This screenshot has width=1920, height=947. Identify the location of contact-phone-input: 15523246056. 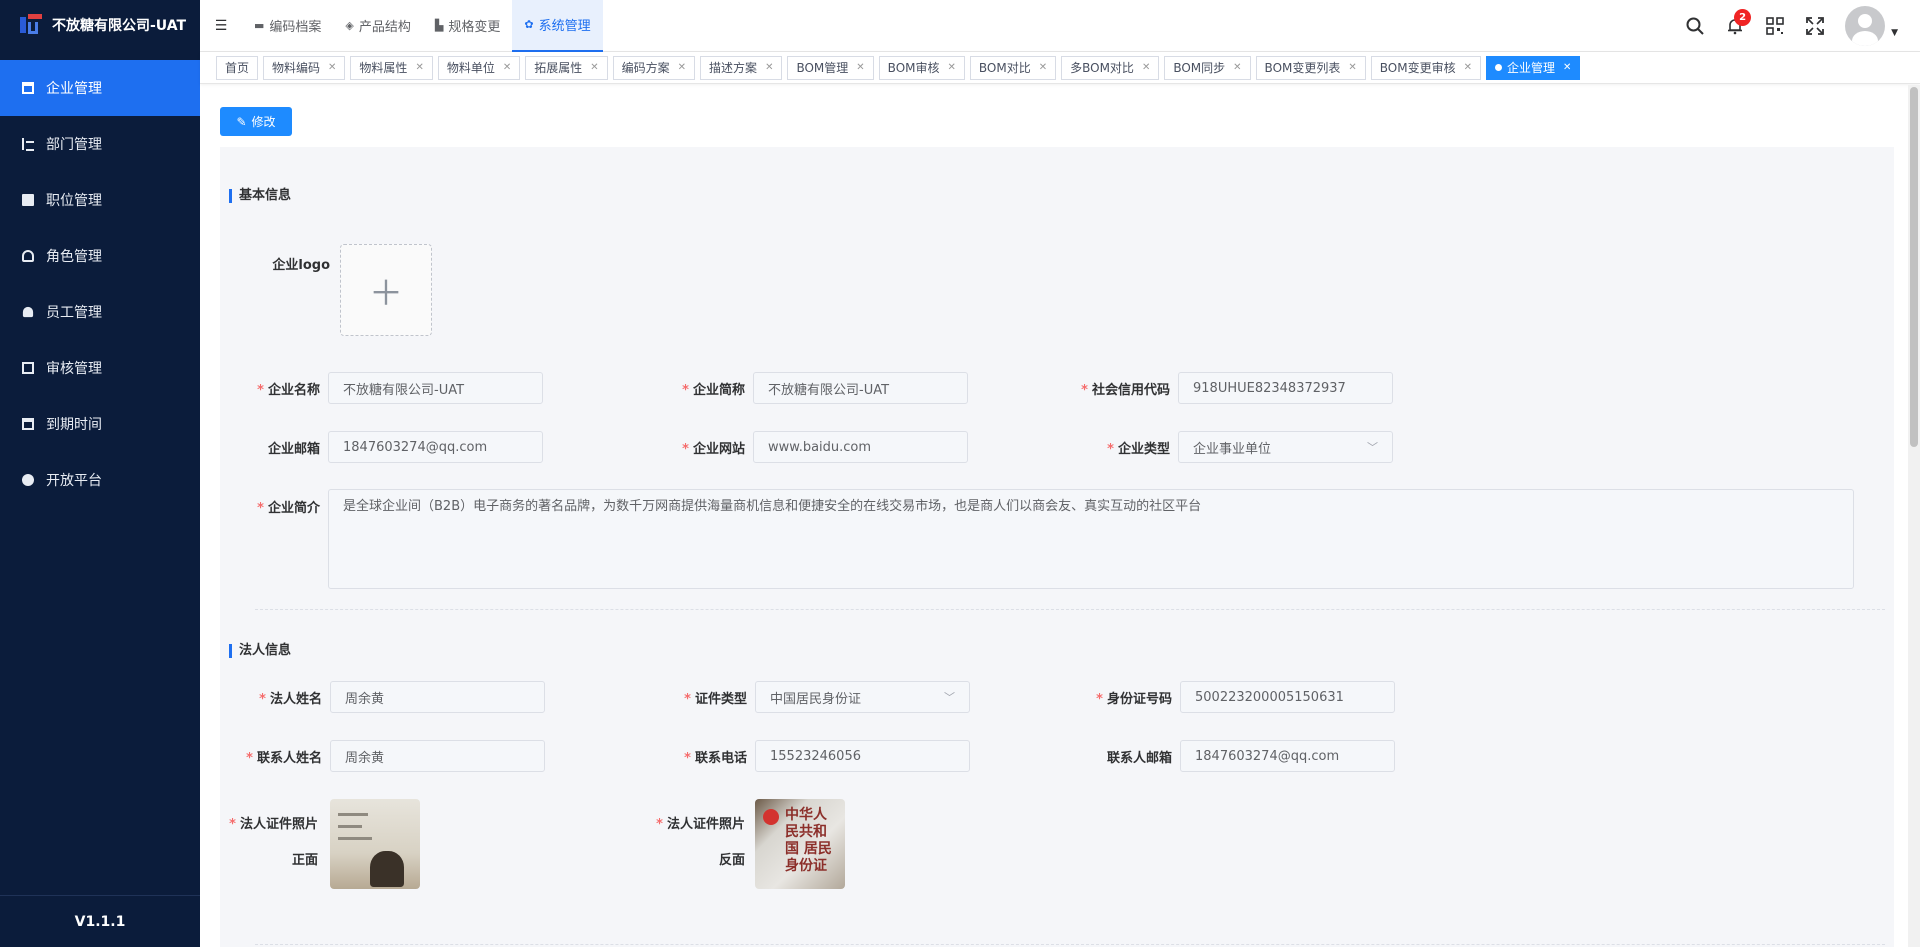
(862, 756).